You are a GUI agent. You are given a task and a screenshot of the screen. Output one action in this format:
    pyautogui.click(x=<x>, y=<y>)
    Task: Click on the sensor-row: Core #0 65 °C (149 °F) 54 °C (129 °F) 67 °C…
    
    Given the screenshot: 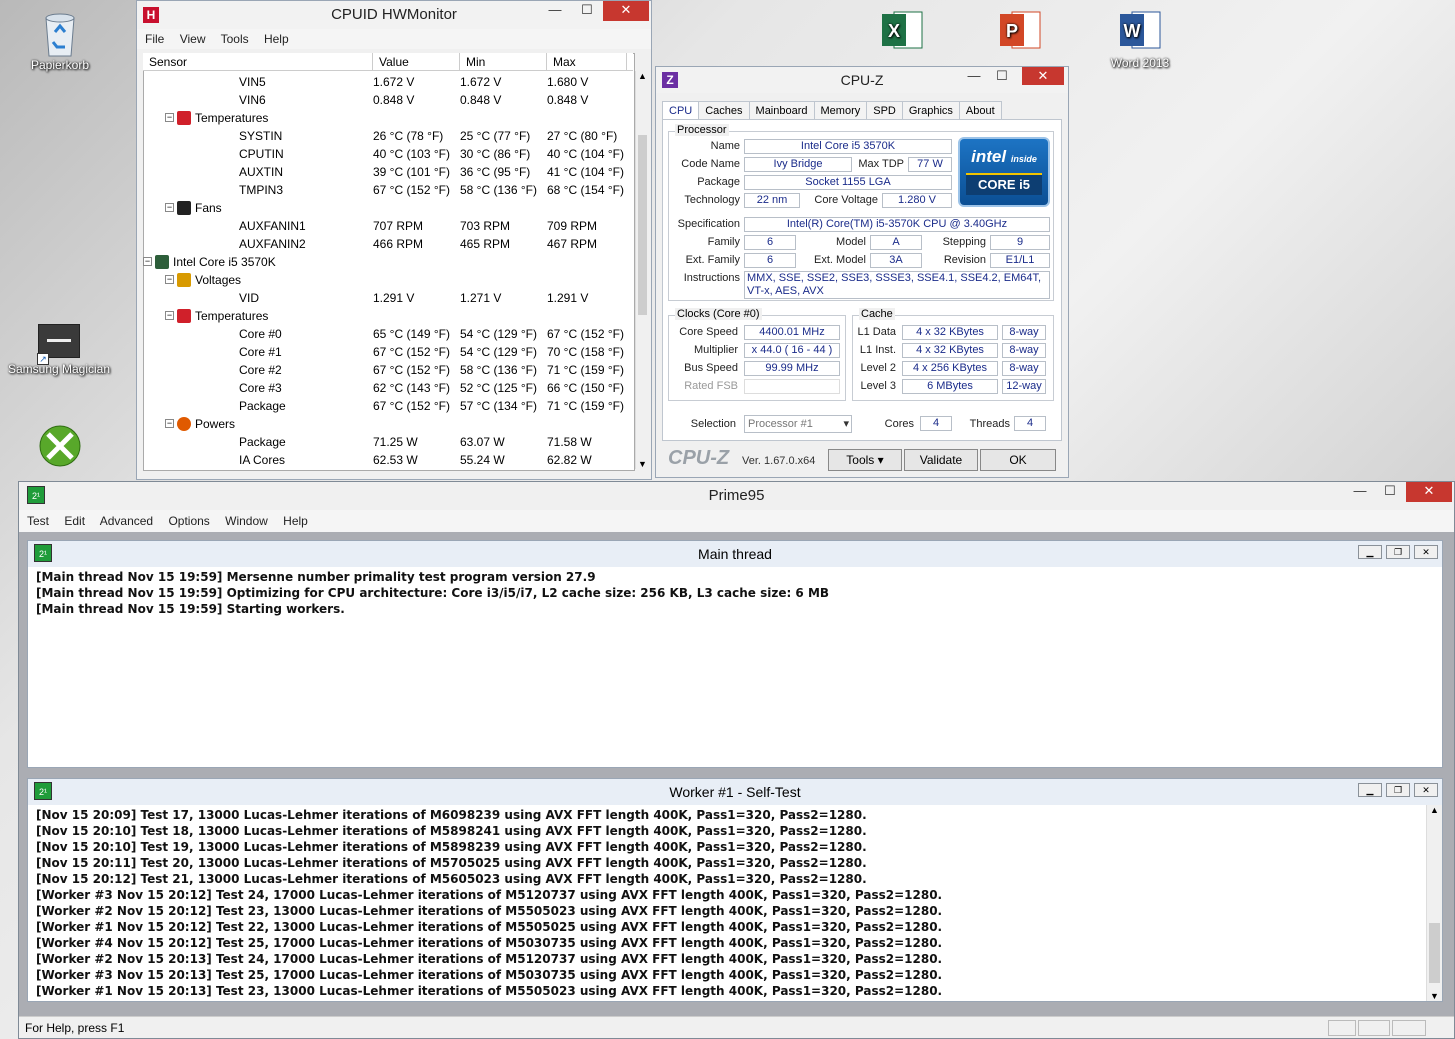 What is the action you would take?
    pyautogui.click(x=383, y=334)
    